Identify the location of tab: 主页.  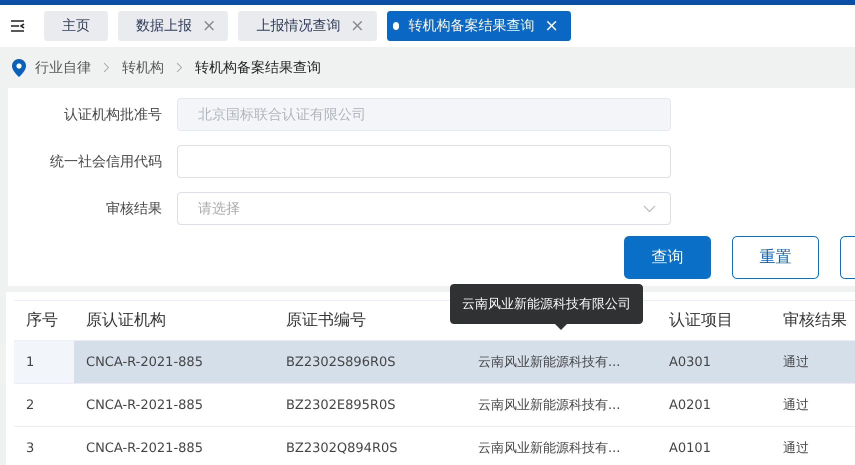
(76, 26).